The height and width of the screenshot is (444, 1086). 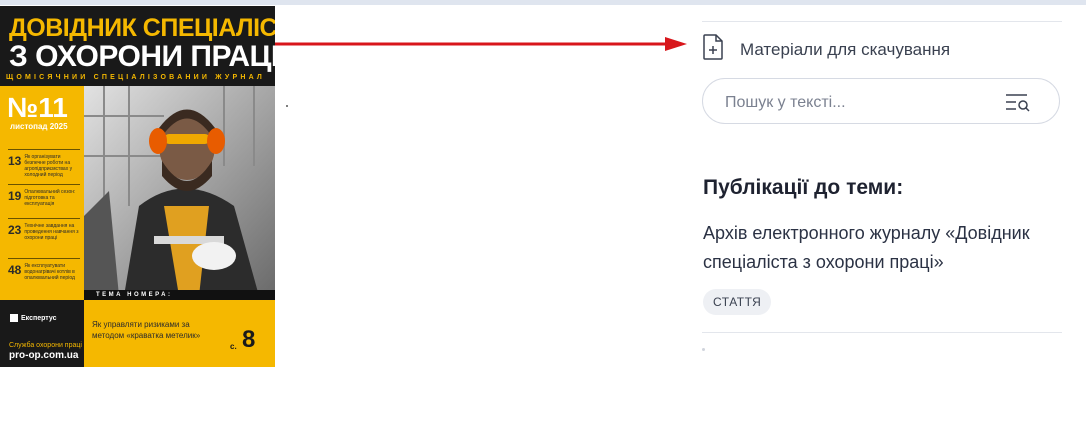 What do you see at coordinates (15, 196) in the screenshot?
I see `contents-page: 19` at bounding box center [15, 196].